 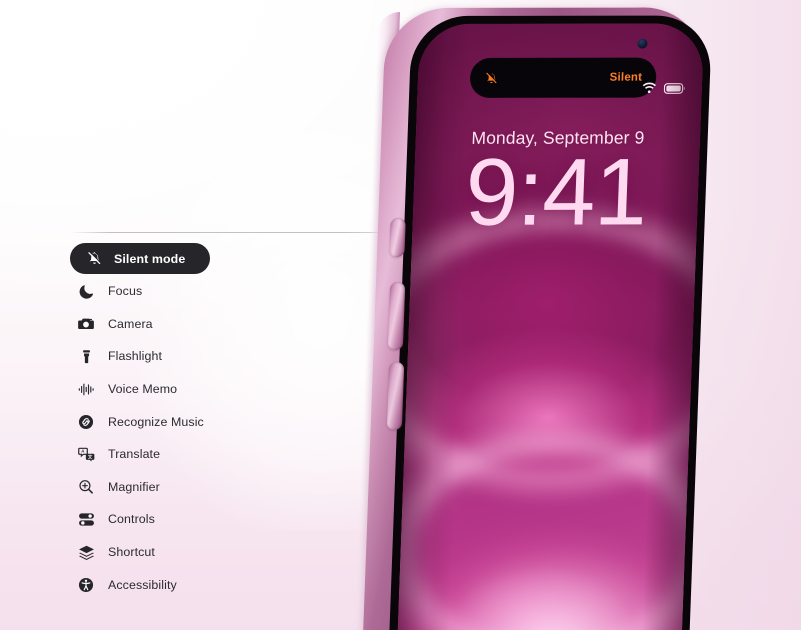 I want to click on menu-item-label: Camera, so click(x=130, y=323).